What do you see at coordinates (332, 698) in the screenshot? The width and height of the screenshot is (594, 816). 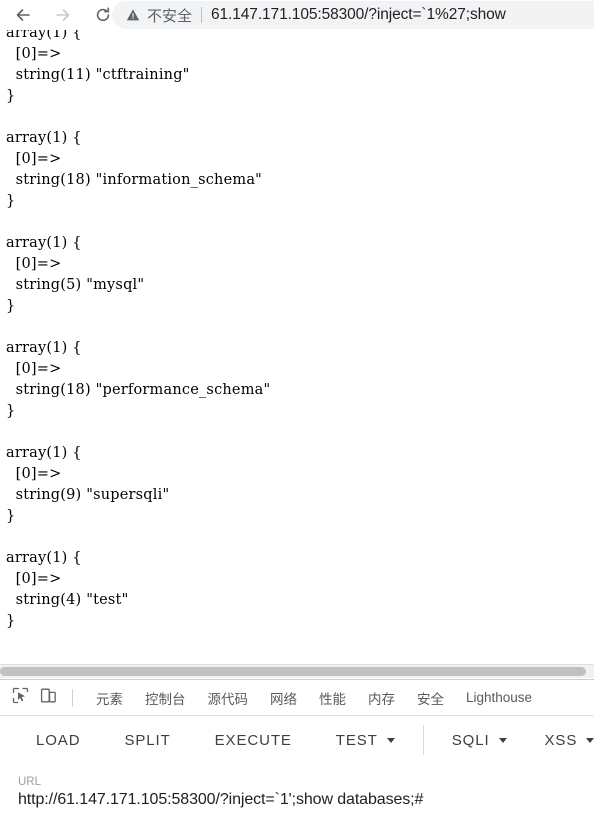 I see `devtools-tab-performance: 性能` at bounding box center [332, 698].